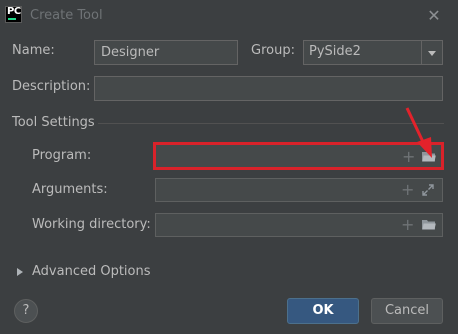  What do you see at coordinates (268, 88) in the screenshot?
I see `description-input` at bounding box center [268, 88].